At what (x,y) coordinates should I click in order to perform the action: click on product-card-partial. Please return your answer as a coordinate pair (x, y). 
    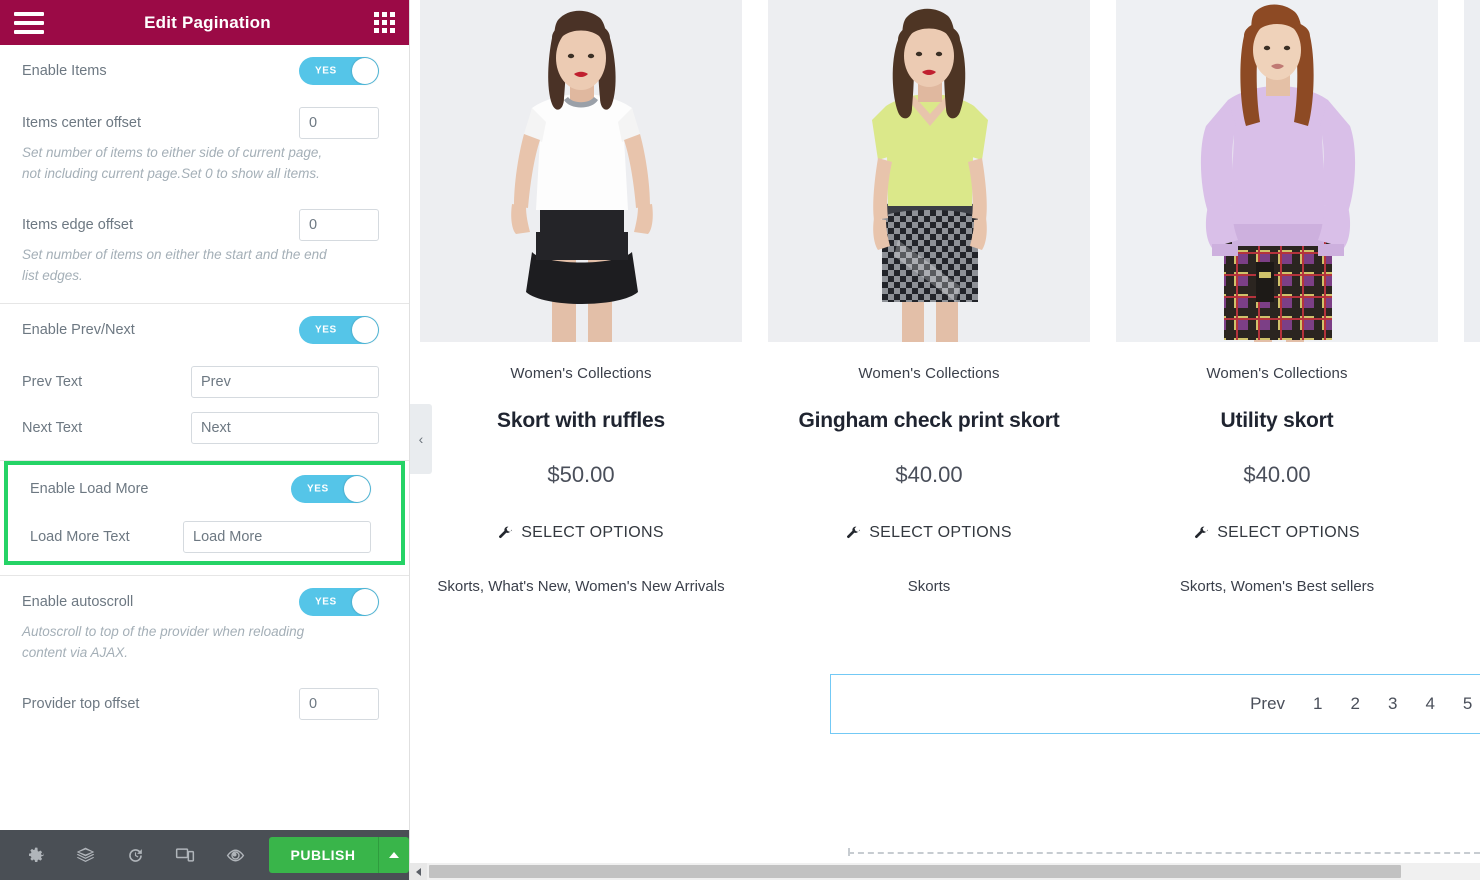
    Looking at the image, I should click on (1472, 171).